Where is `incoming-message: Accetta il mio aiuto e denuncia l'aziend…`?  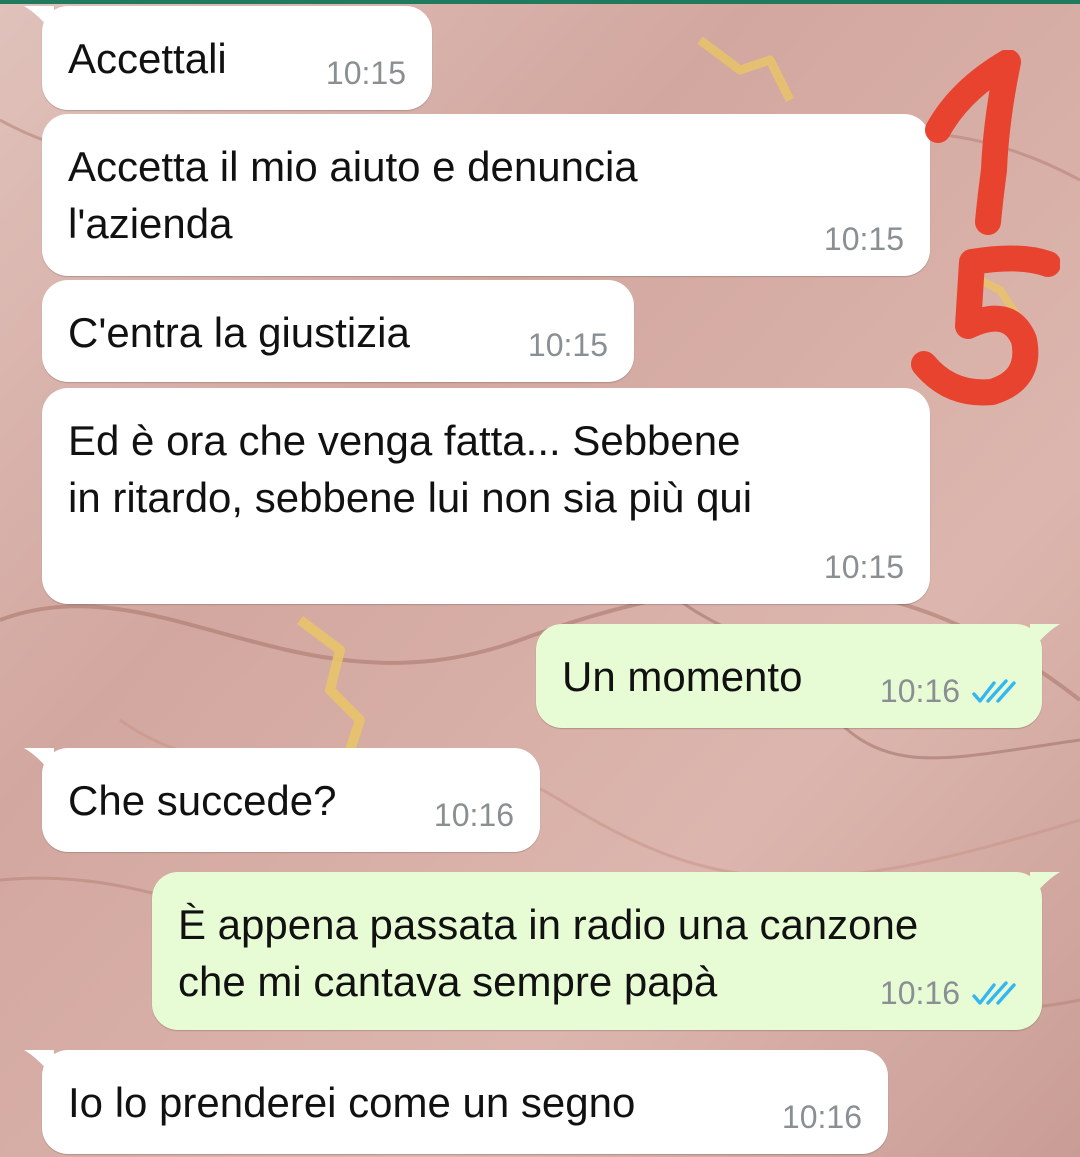
incoming-message: Accetta il mio aiuto e denuncia l'aziend… is located at coordinates (486, 195).